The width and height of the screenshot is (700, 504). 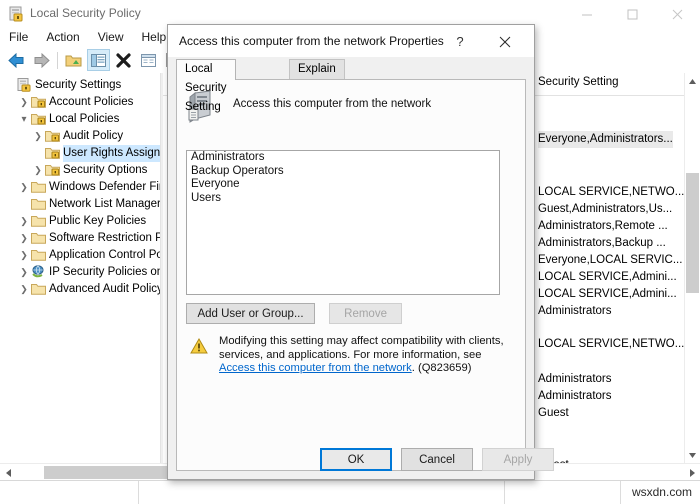 I want to click on tree-item-software-restriction-policies: ❯ Software Restriction Policies, so click(x=80, y=238).